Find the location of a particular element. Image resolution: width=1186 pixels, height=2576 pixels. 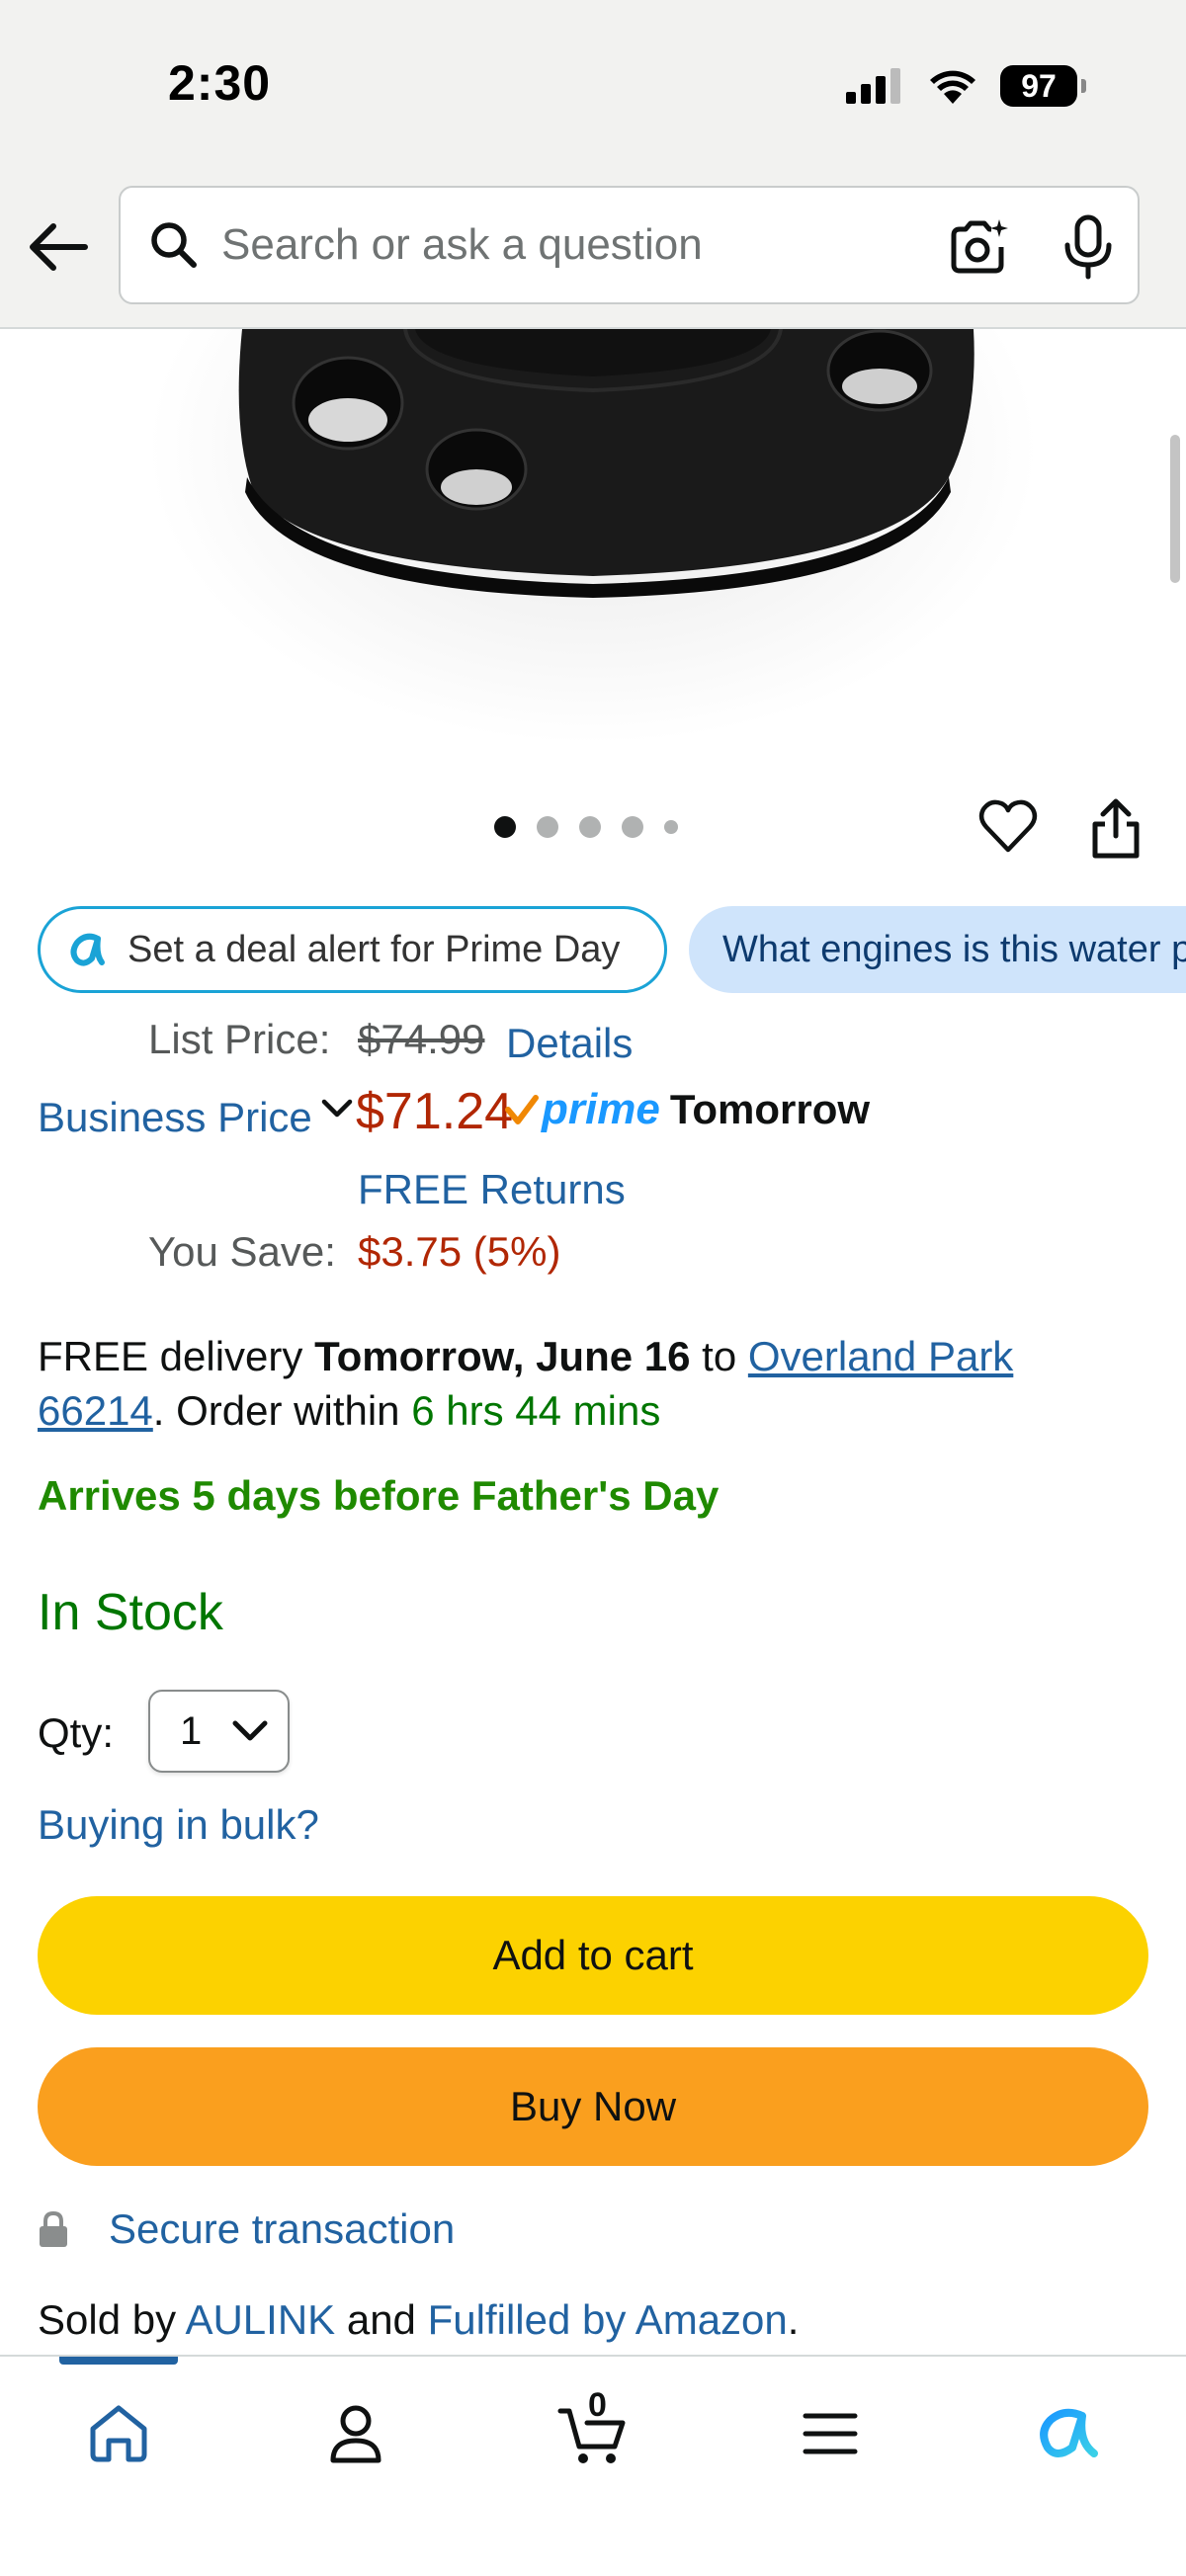

search-header is located at coordinates (593, 251).